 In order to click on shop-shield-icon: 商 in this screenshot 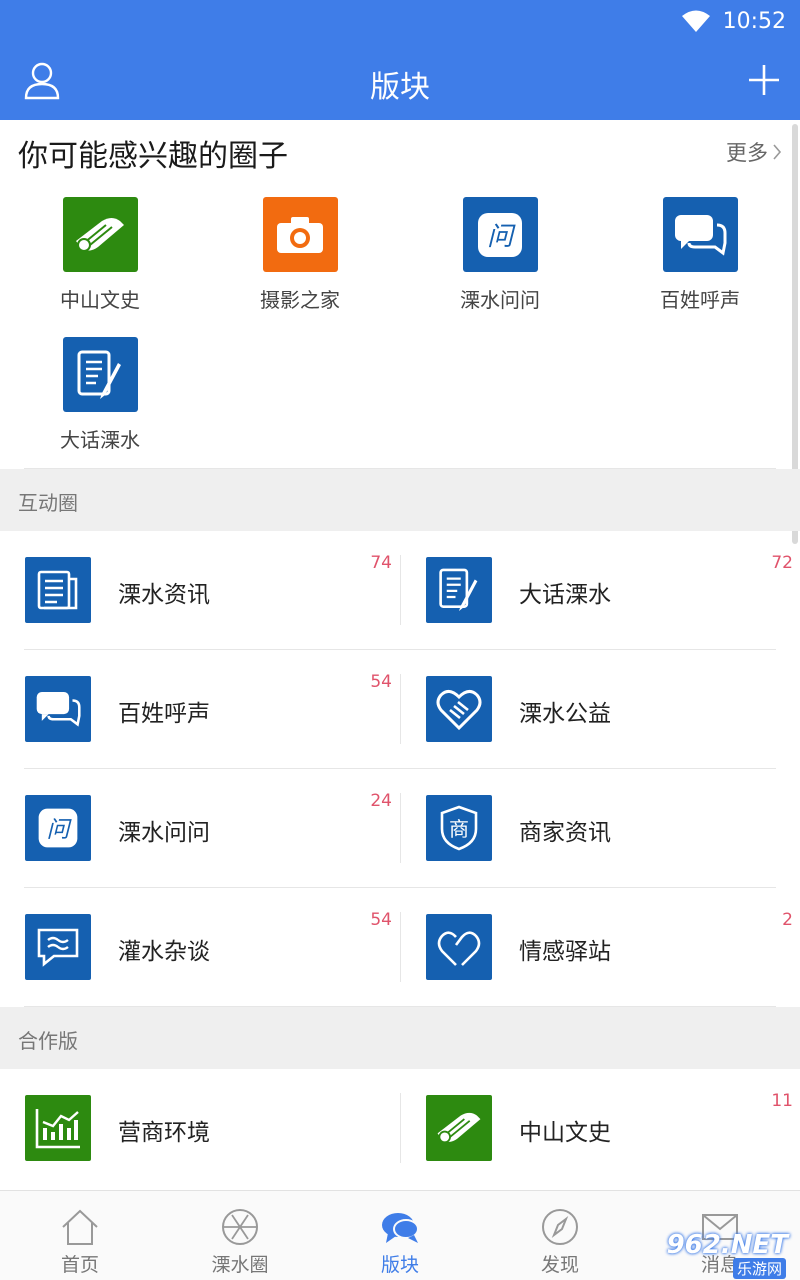, I will do `click(459, 828)`.